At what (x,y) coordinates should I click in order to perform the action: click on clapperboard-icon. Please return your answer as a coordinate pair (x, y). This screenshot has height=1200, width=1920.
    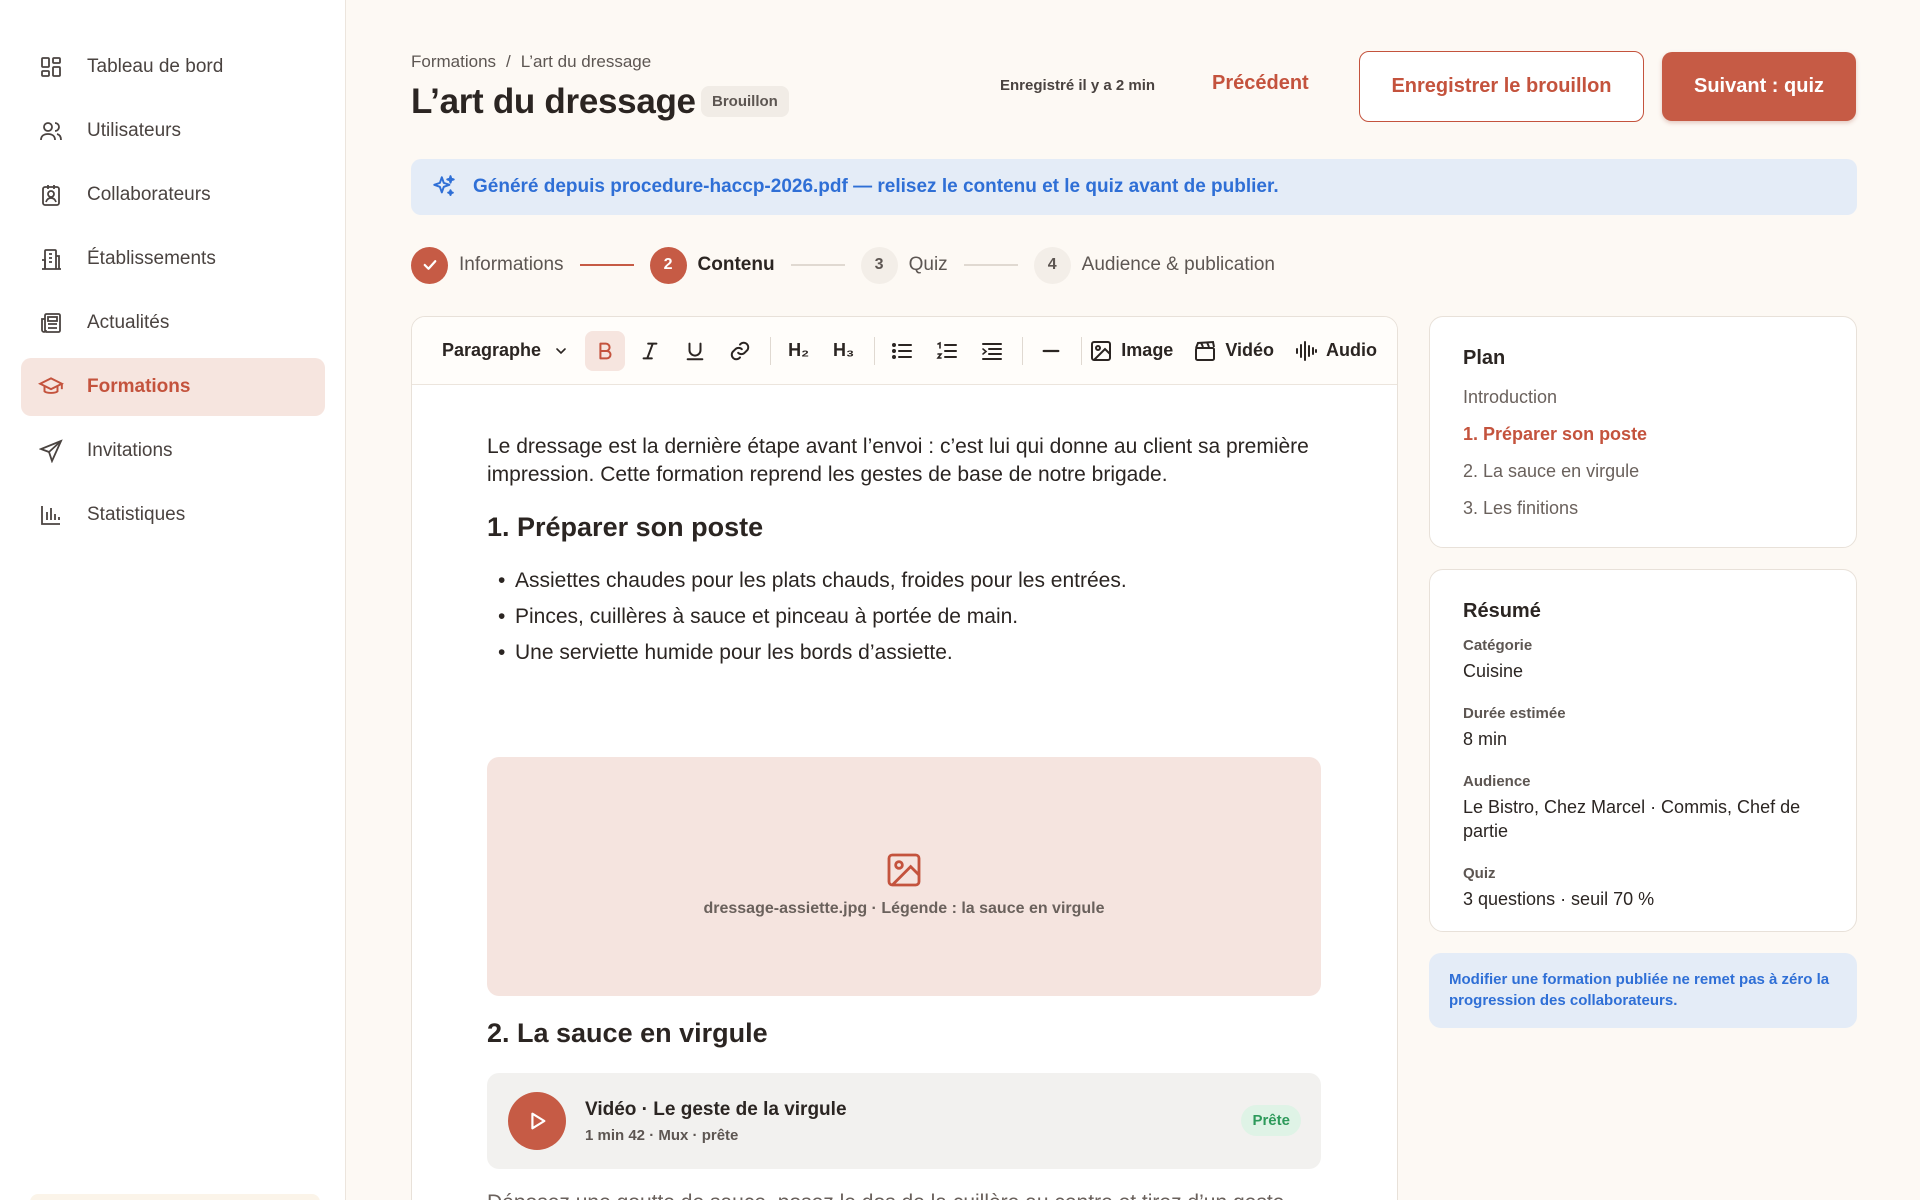
    Looking at the image, I should click on (1205, 351).